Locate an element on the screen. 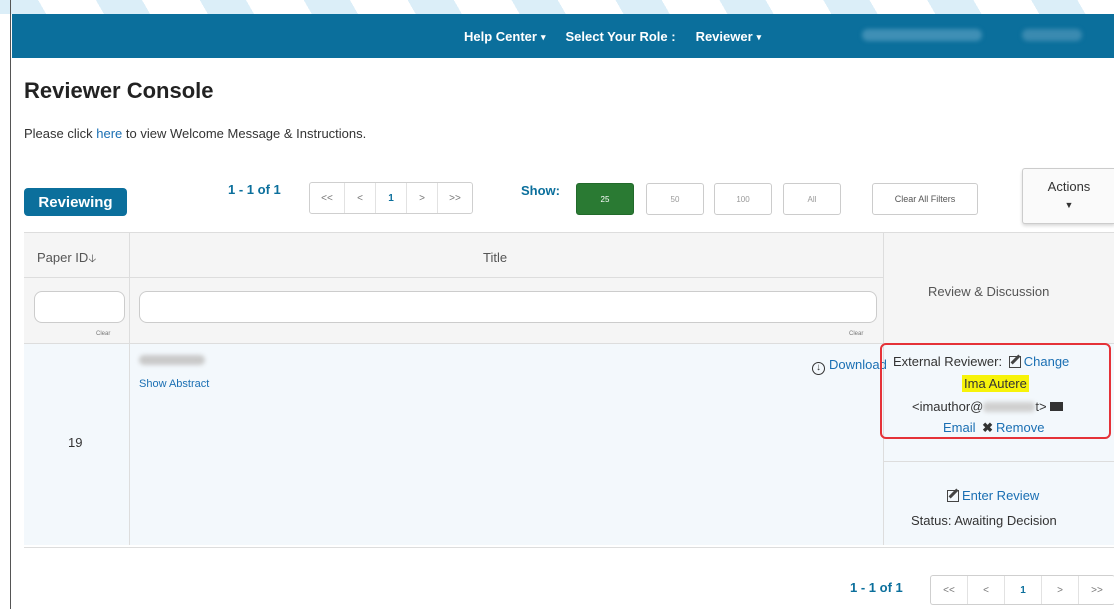 The height and width of the screenshot is (609, 1114). help-center-menu: Help Center ▾ is located at coordinates (505, 36).